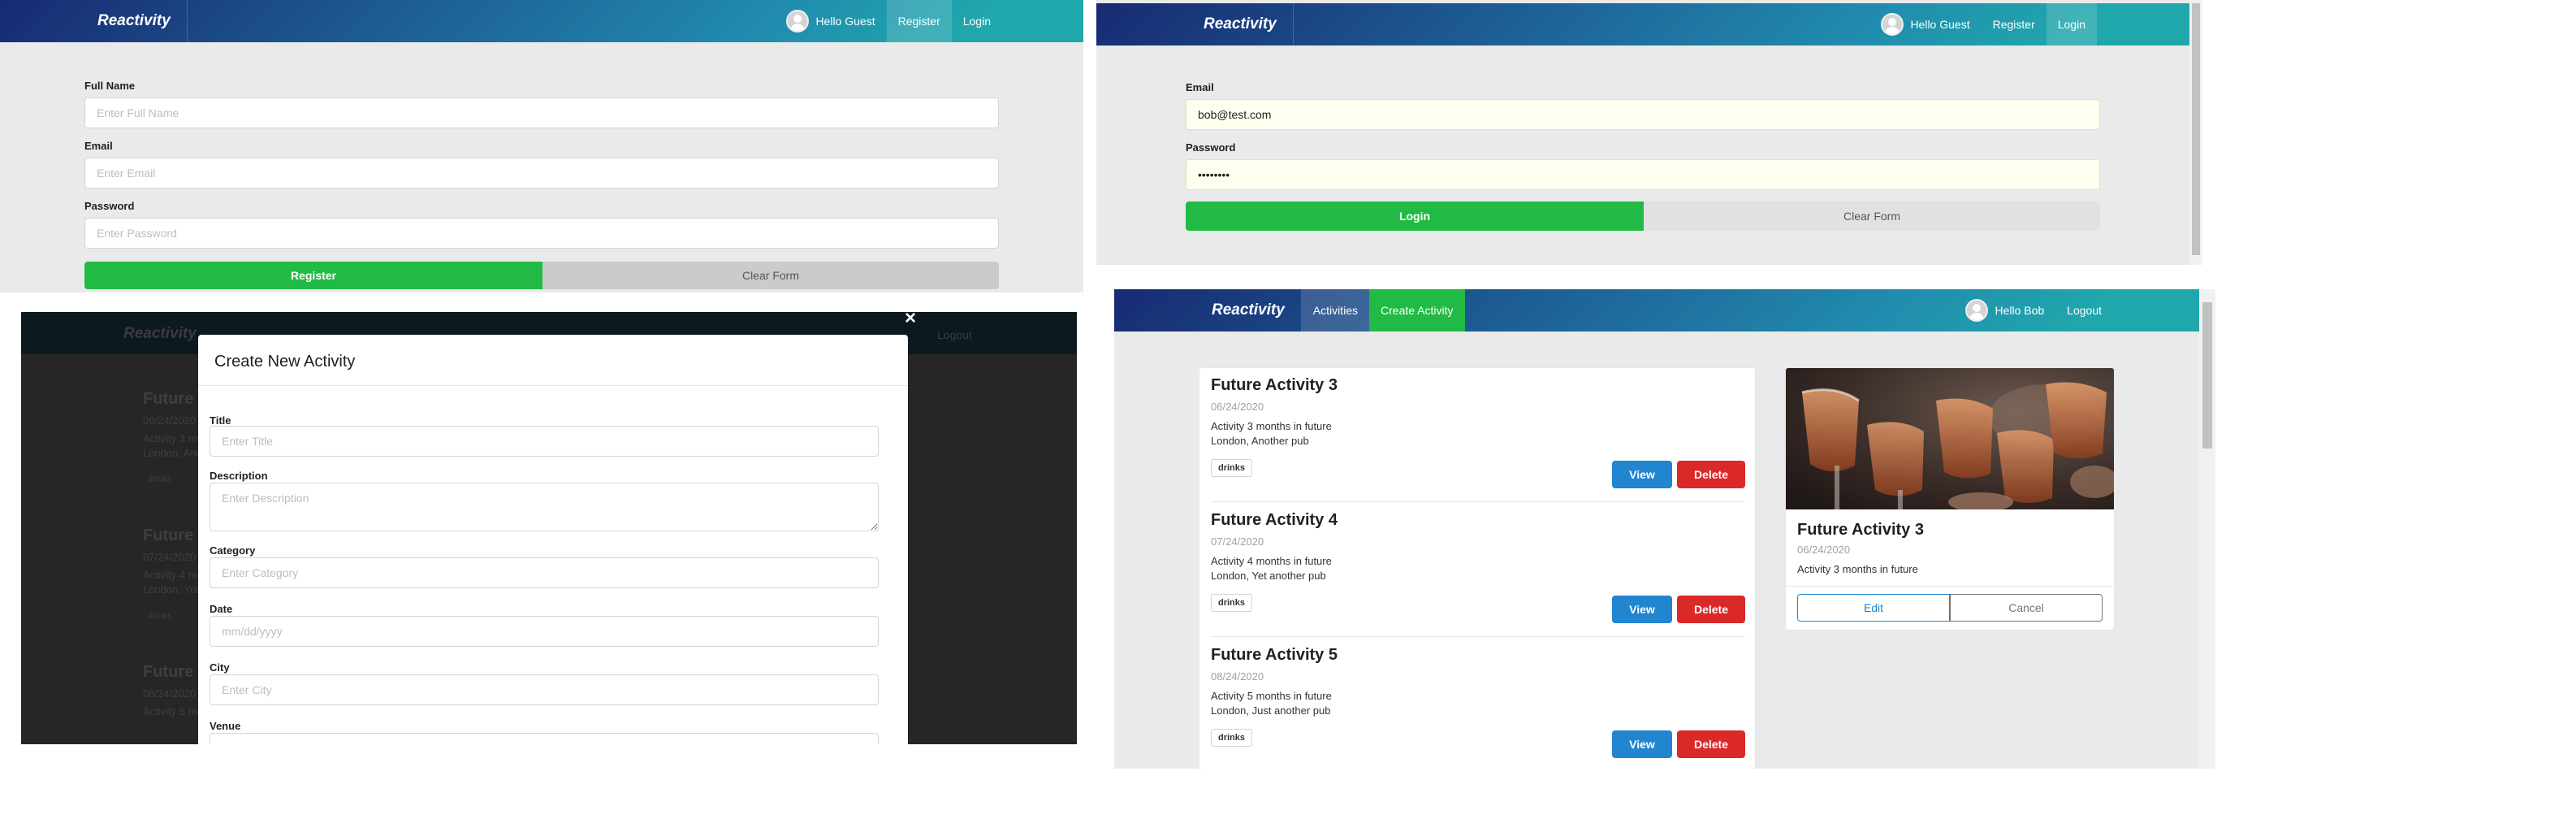 This screenshot has width=2576, height=832. What do you see at coordinates (1335, 310) in the screenshot?
I see `nav-activities: Activities` at bounding box center [1335, 310].